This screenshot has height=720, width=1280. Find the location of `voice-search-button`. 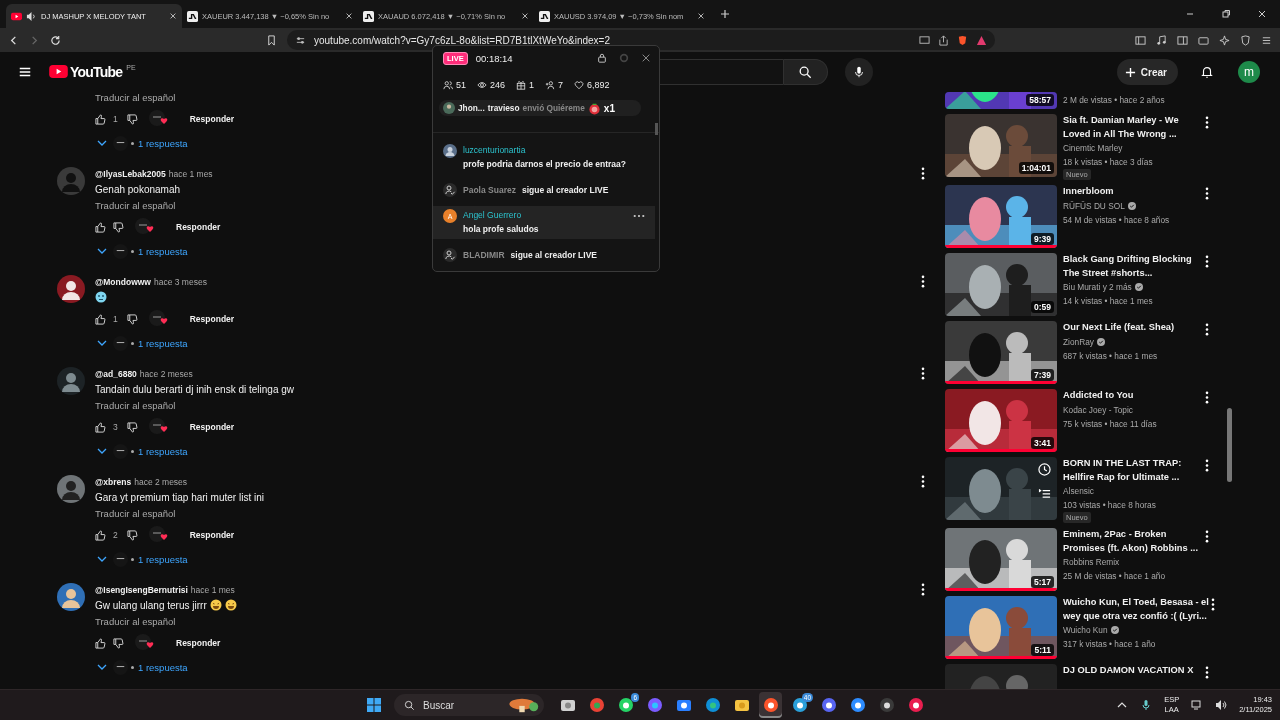

voice-search-button is located at coordinates (858, 72).